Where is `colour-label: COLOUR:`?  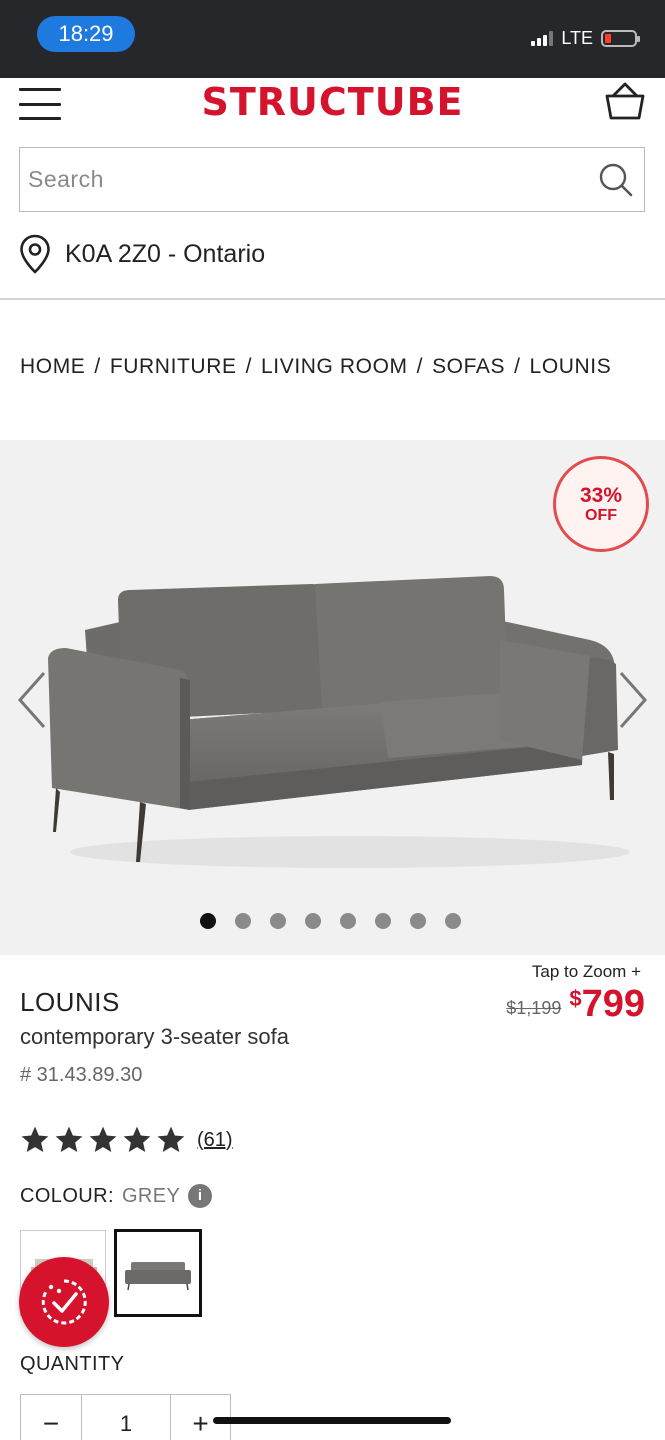
colour-label: COLOUR: is located at coordinates (67, 1195).